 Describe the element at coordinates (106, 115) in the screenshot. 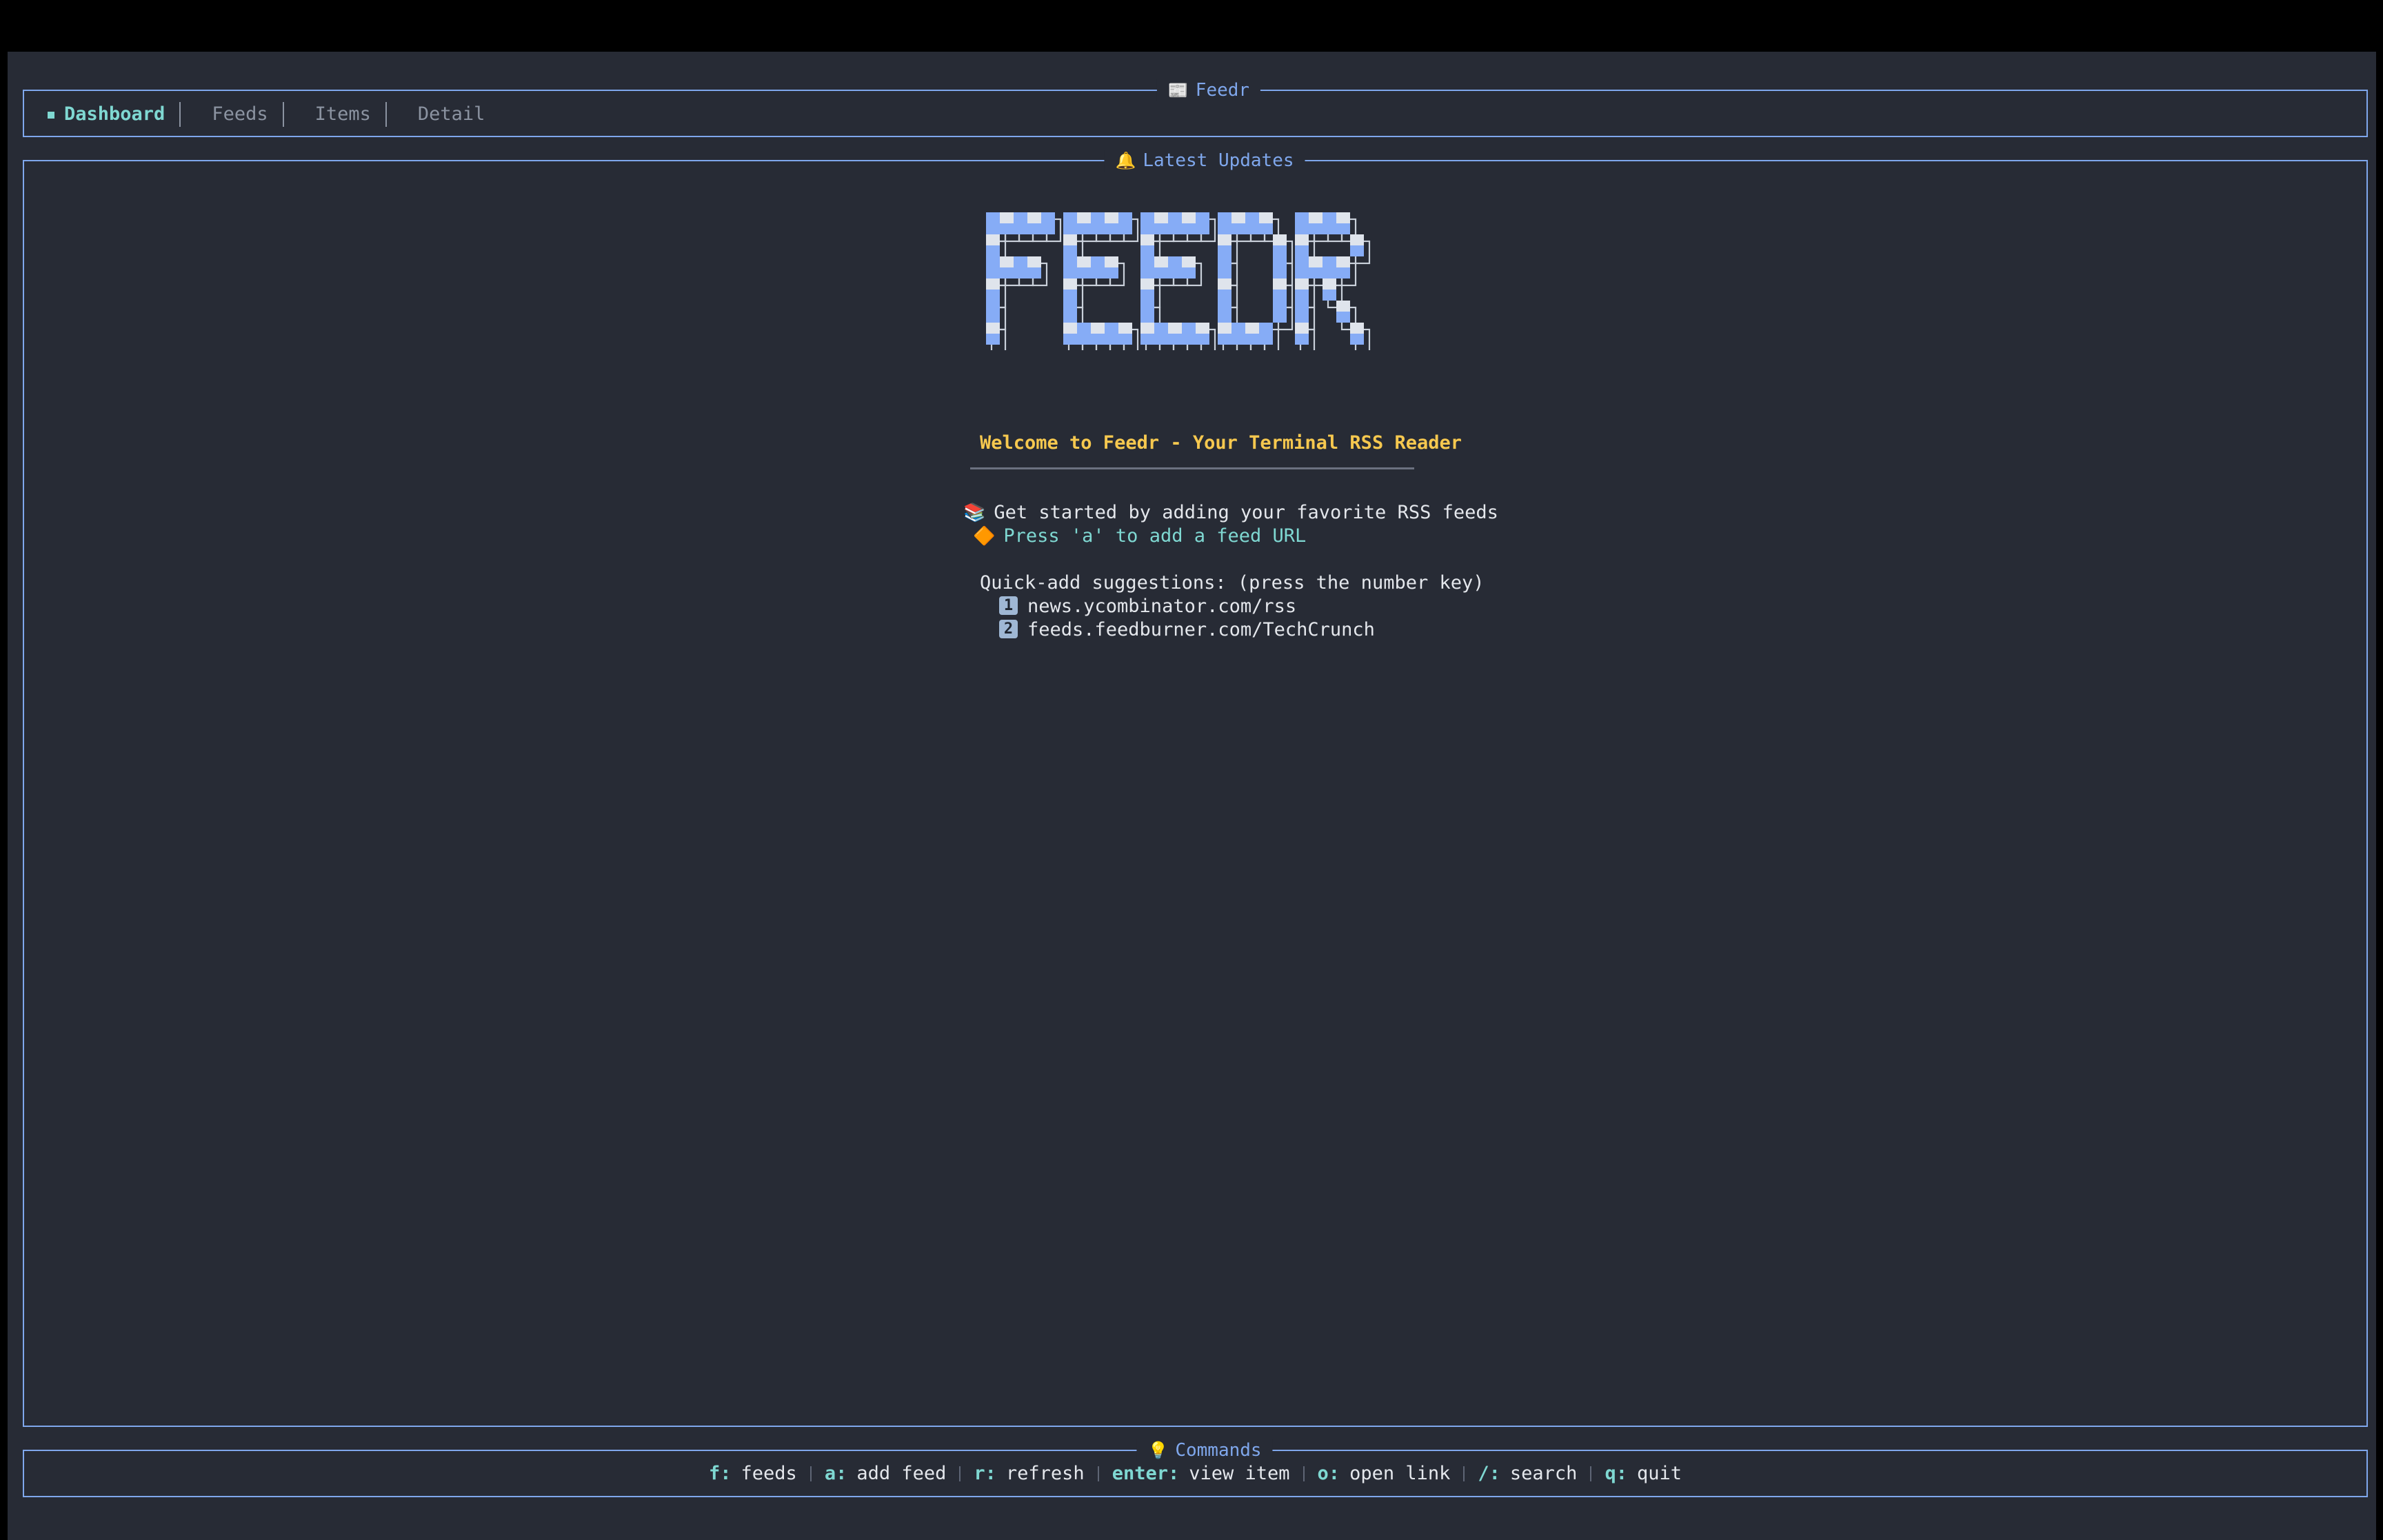

I see `tab-dashboard: Dashboard` at that location.